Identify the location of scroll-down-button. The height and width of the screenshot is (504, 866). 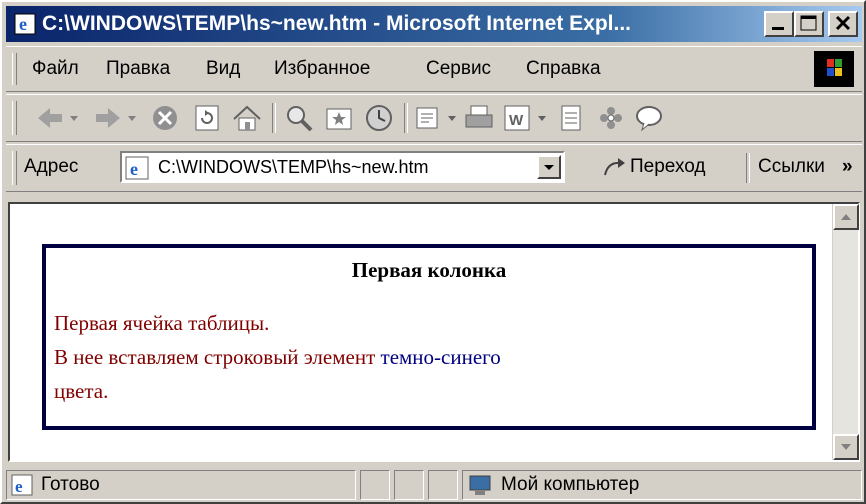
(846, 447).